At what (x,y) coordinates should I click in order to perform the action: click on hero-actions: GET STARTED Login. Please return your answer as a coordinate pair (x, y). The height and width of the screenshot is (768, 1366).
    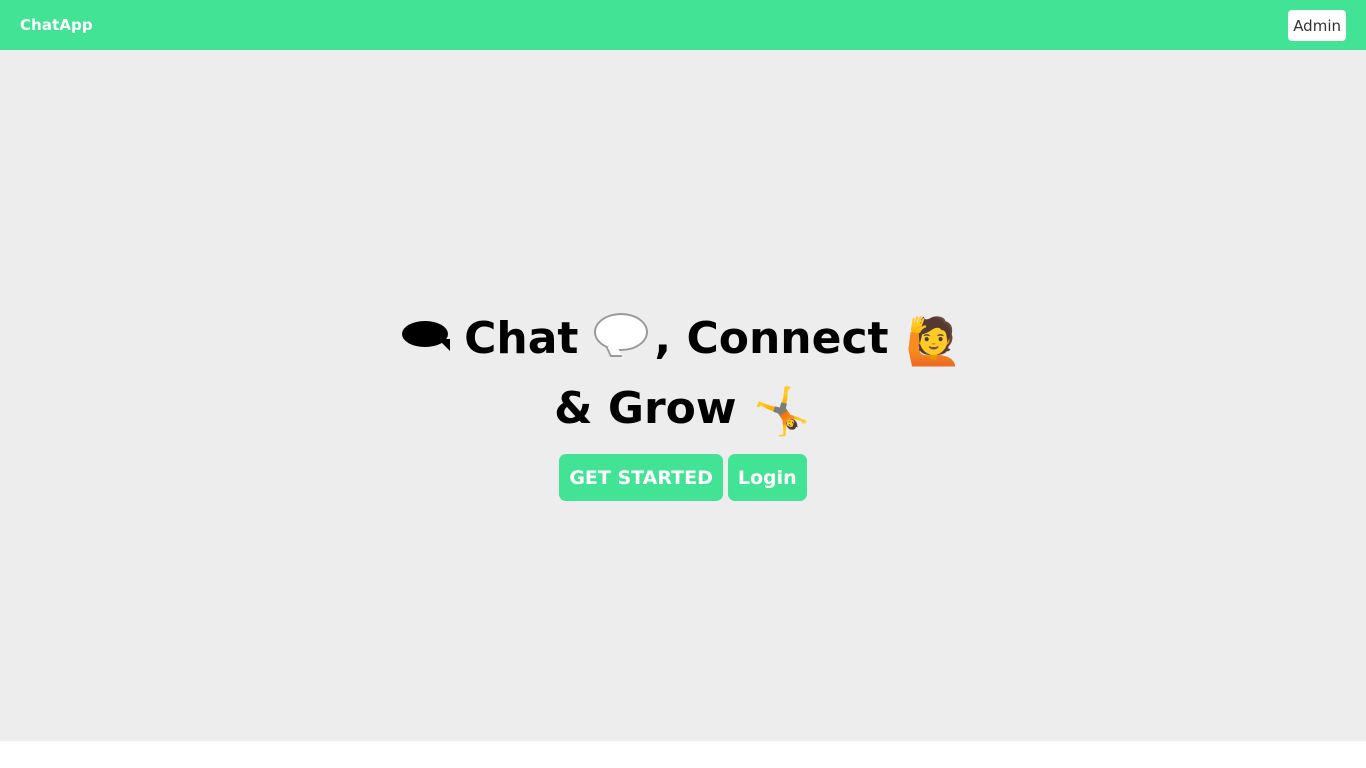
    Looking at the image, I should click on (683, 477).